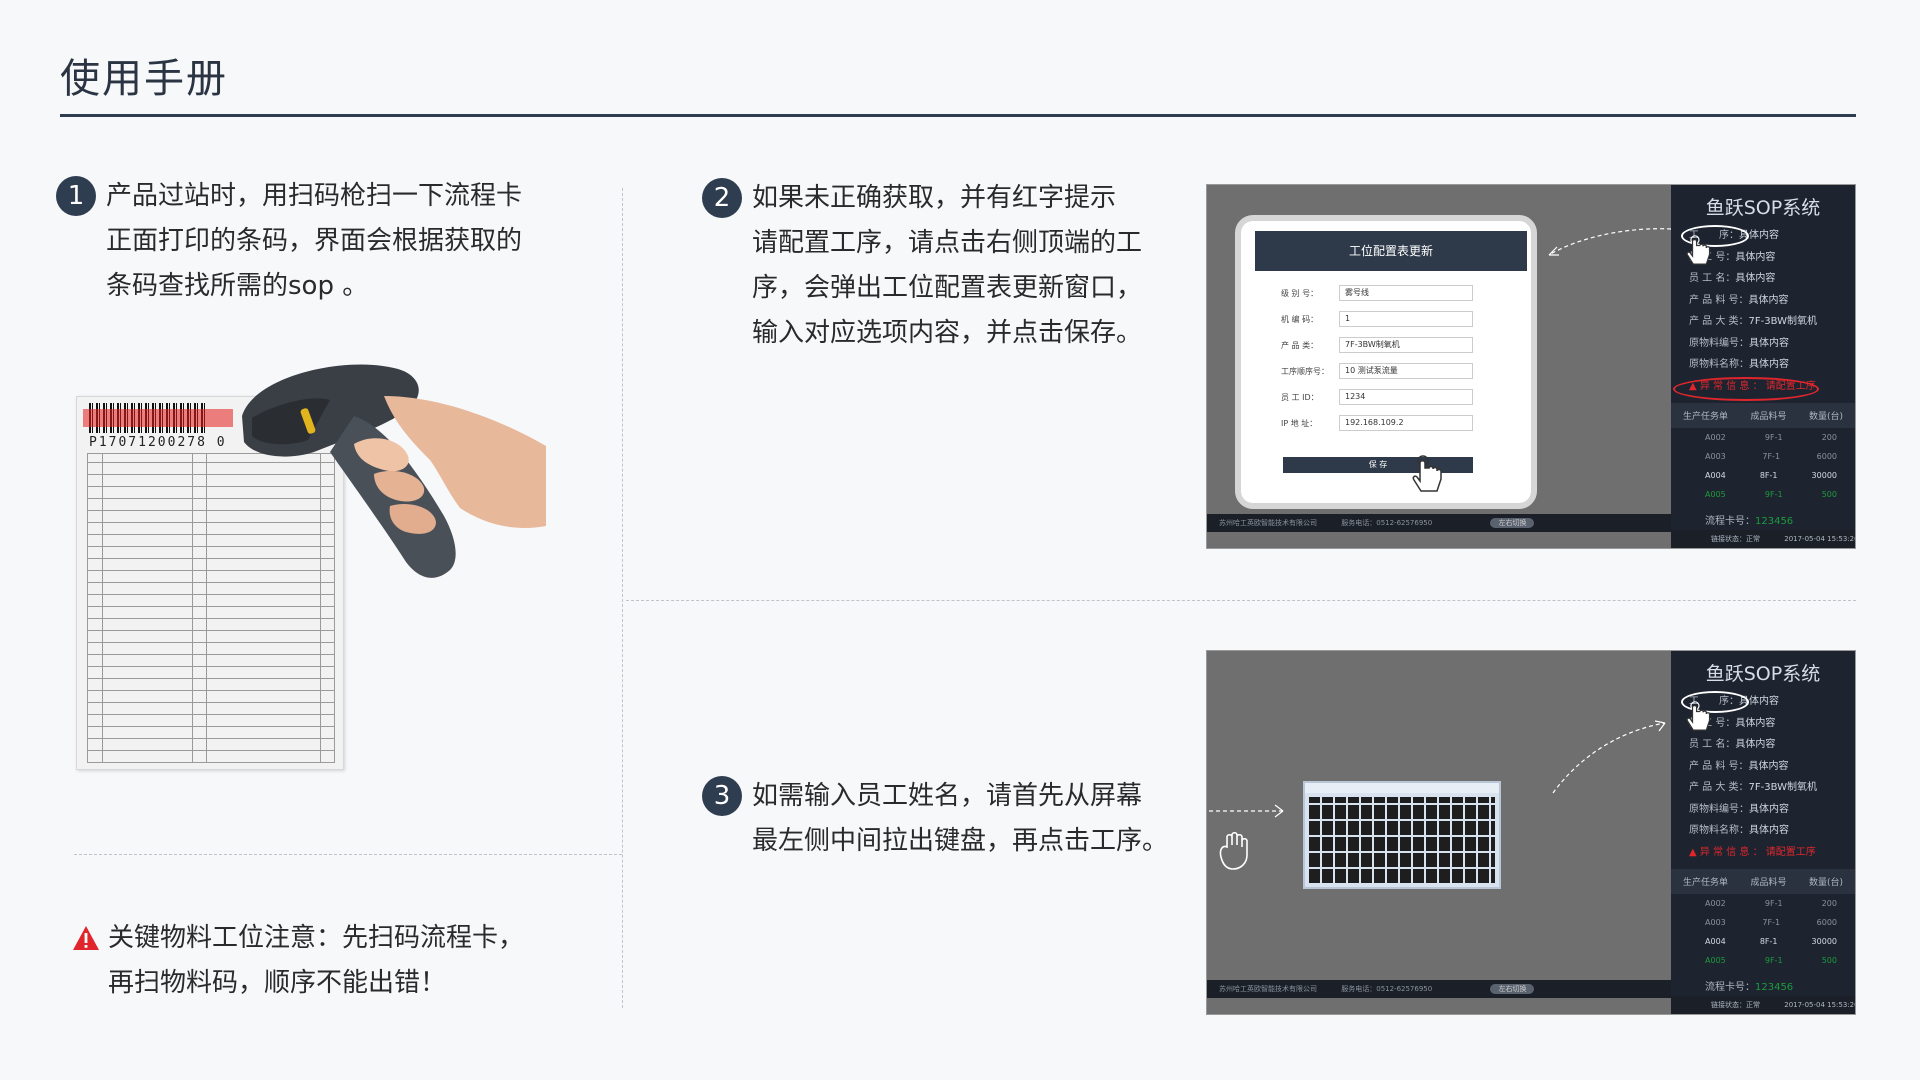 The image size is (1920, 1080). I want to click on cell: 7F-1, so click(1771, 922).